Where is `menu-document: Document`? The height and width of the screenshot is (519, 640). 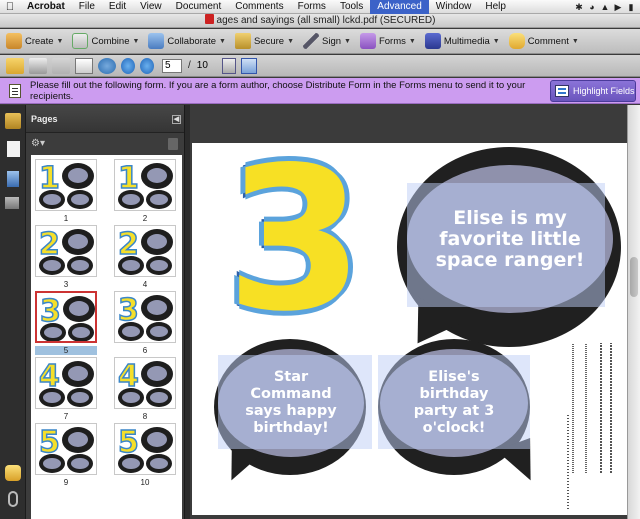
menu-document: Document is located at coordinates (199, 7).